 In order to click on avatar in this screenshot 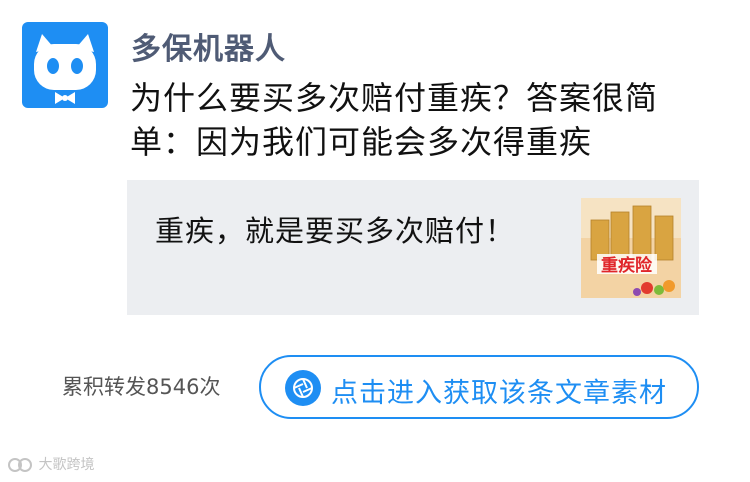, I will do `click(65, 65)`.